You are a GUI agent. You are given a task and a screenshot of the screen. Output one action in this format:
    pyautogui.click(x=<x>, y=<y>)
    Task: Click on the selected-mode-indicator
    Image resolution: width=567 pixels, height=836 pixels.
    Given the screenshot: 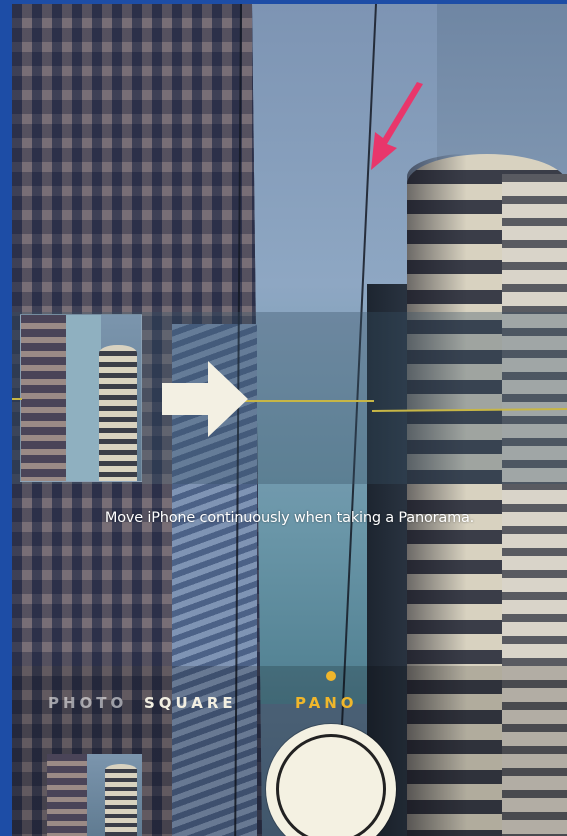 What is the action you would take?
    pyautogui.click(x=331, y=676)
    